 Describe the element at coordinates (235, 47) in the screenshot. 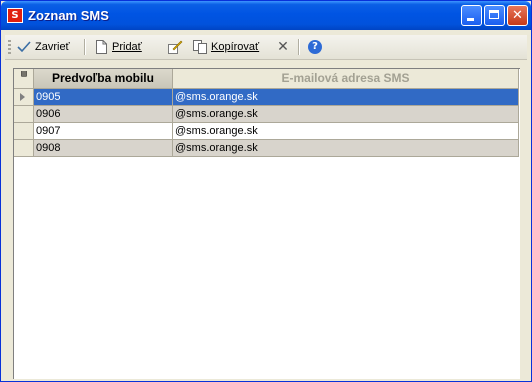

I see `copy-label: Kopírovať` at that location.